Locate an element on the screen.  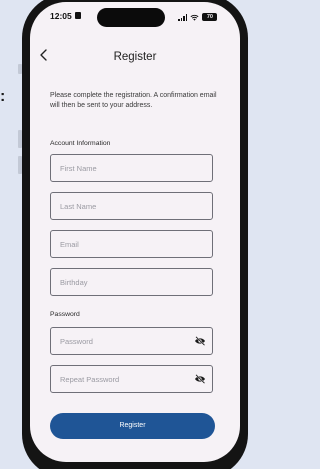
repeat-password-input is located at coordinates (125, 379).